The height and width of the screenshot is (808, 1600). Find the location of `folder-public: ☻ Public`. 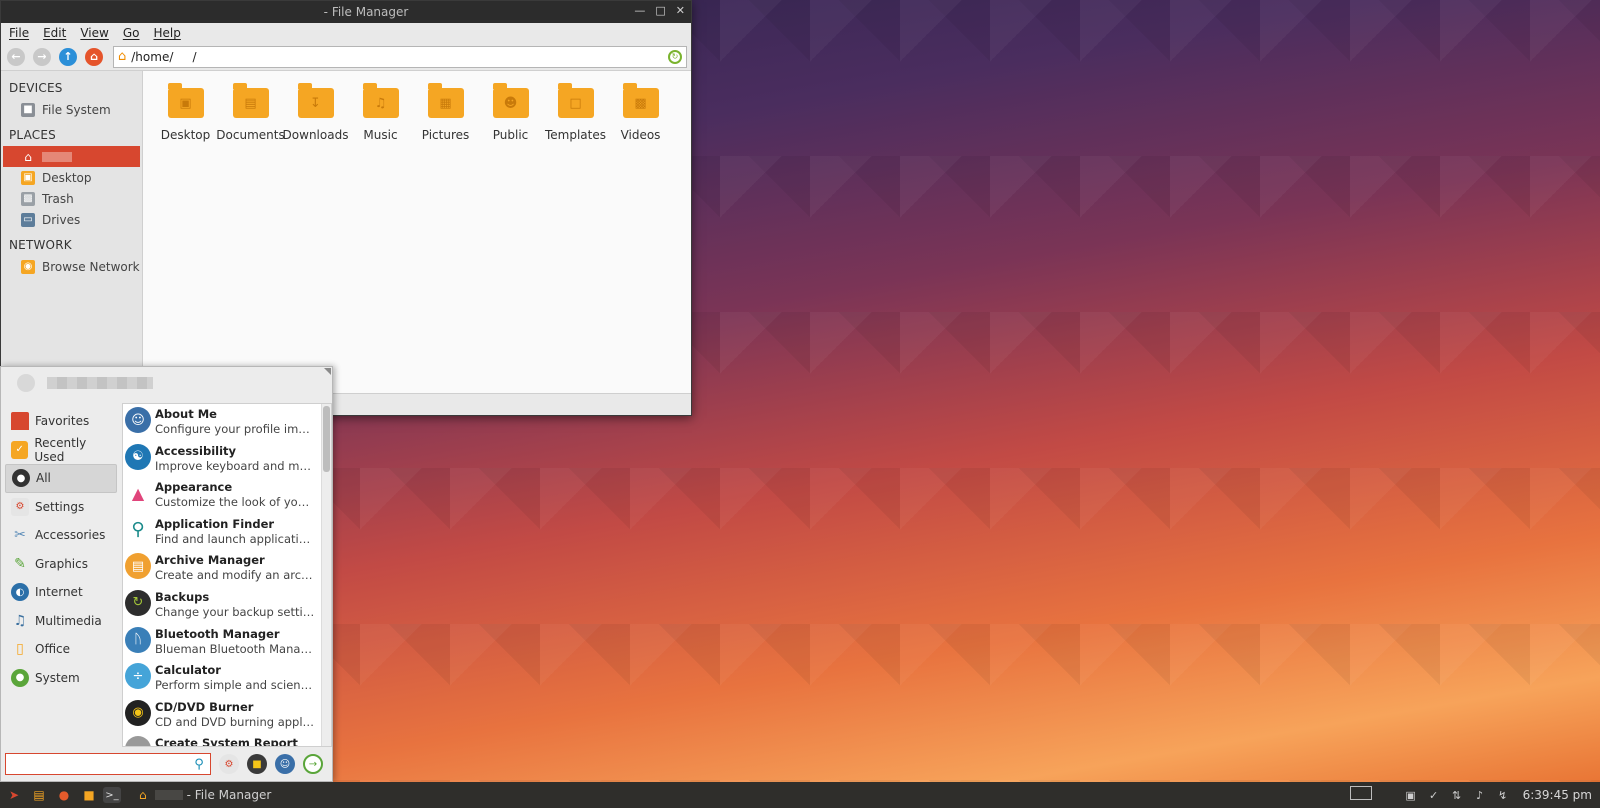

folder-public: ☻ Public is located at coordinates (510, 111).